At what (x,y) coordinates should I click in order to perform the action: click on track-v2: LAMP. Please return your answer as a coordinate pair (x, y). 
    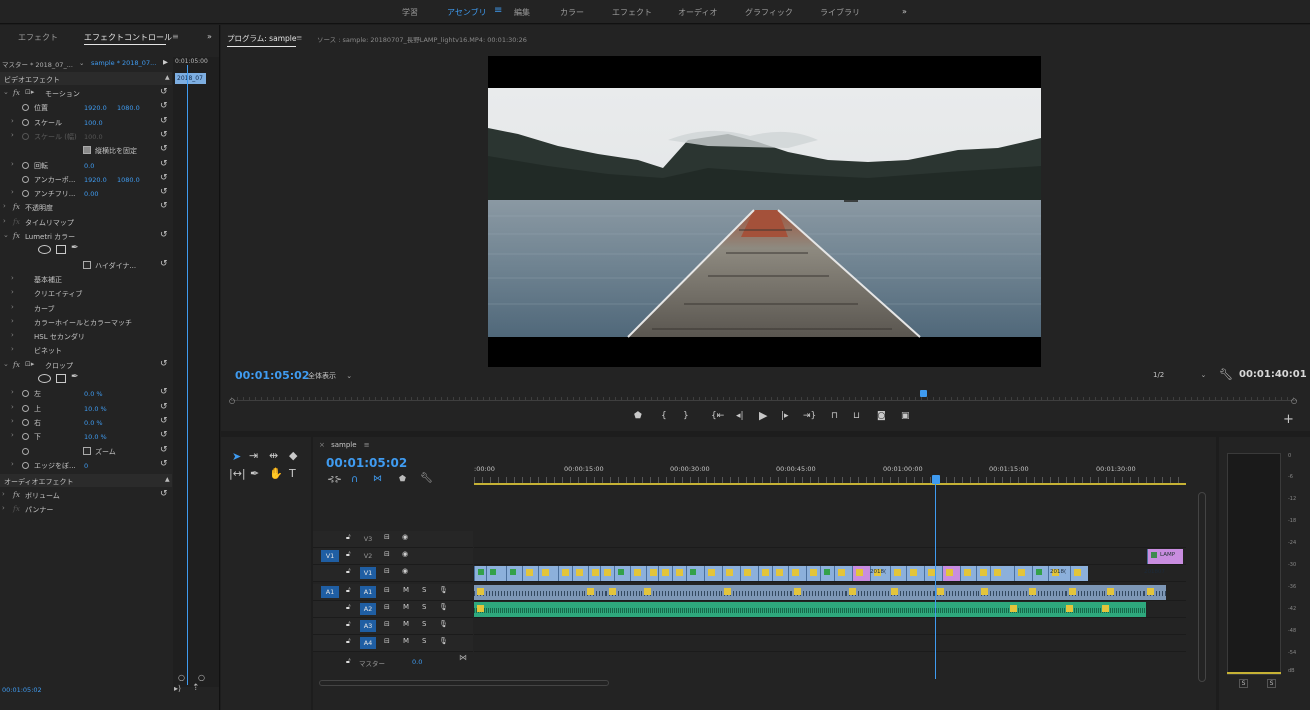
    Looking at the image, I should click on (830, 556).